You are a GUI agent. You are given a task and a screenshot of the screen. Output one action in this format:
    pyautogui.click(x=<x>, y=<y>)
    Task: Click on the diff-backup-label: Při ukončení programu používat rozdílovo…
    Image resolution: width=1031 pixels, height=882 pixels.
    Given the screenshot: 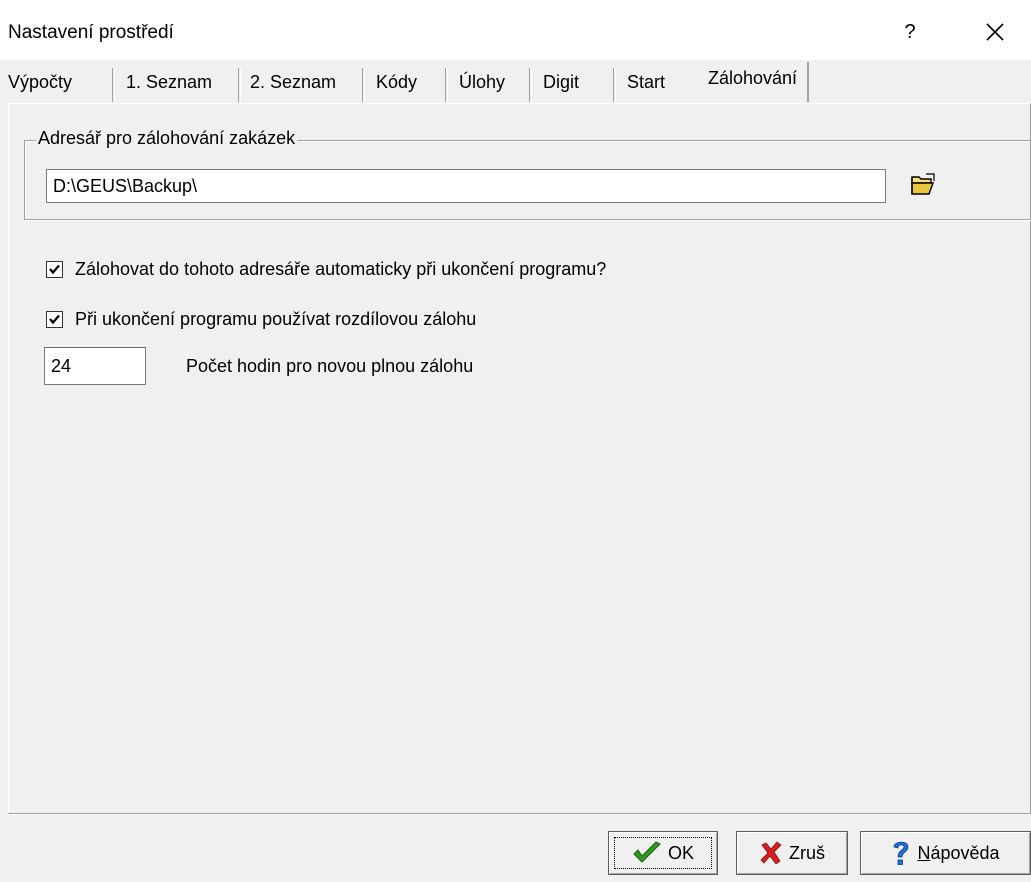 What is the action you would take?
    pyautogui.click(x=276, y=318)
    